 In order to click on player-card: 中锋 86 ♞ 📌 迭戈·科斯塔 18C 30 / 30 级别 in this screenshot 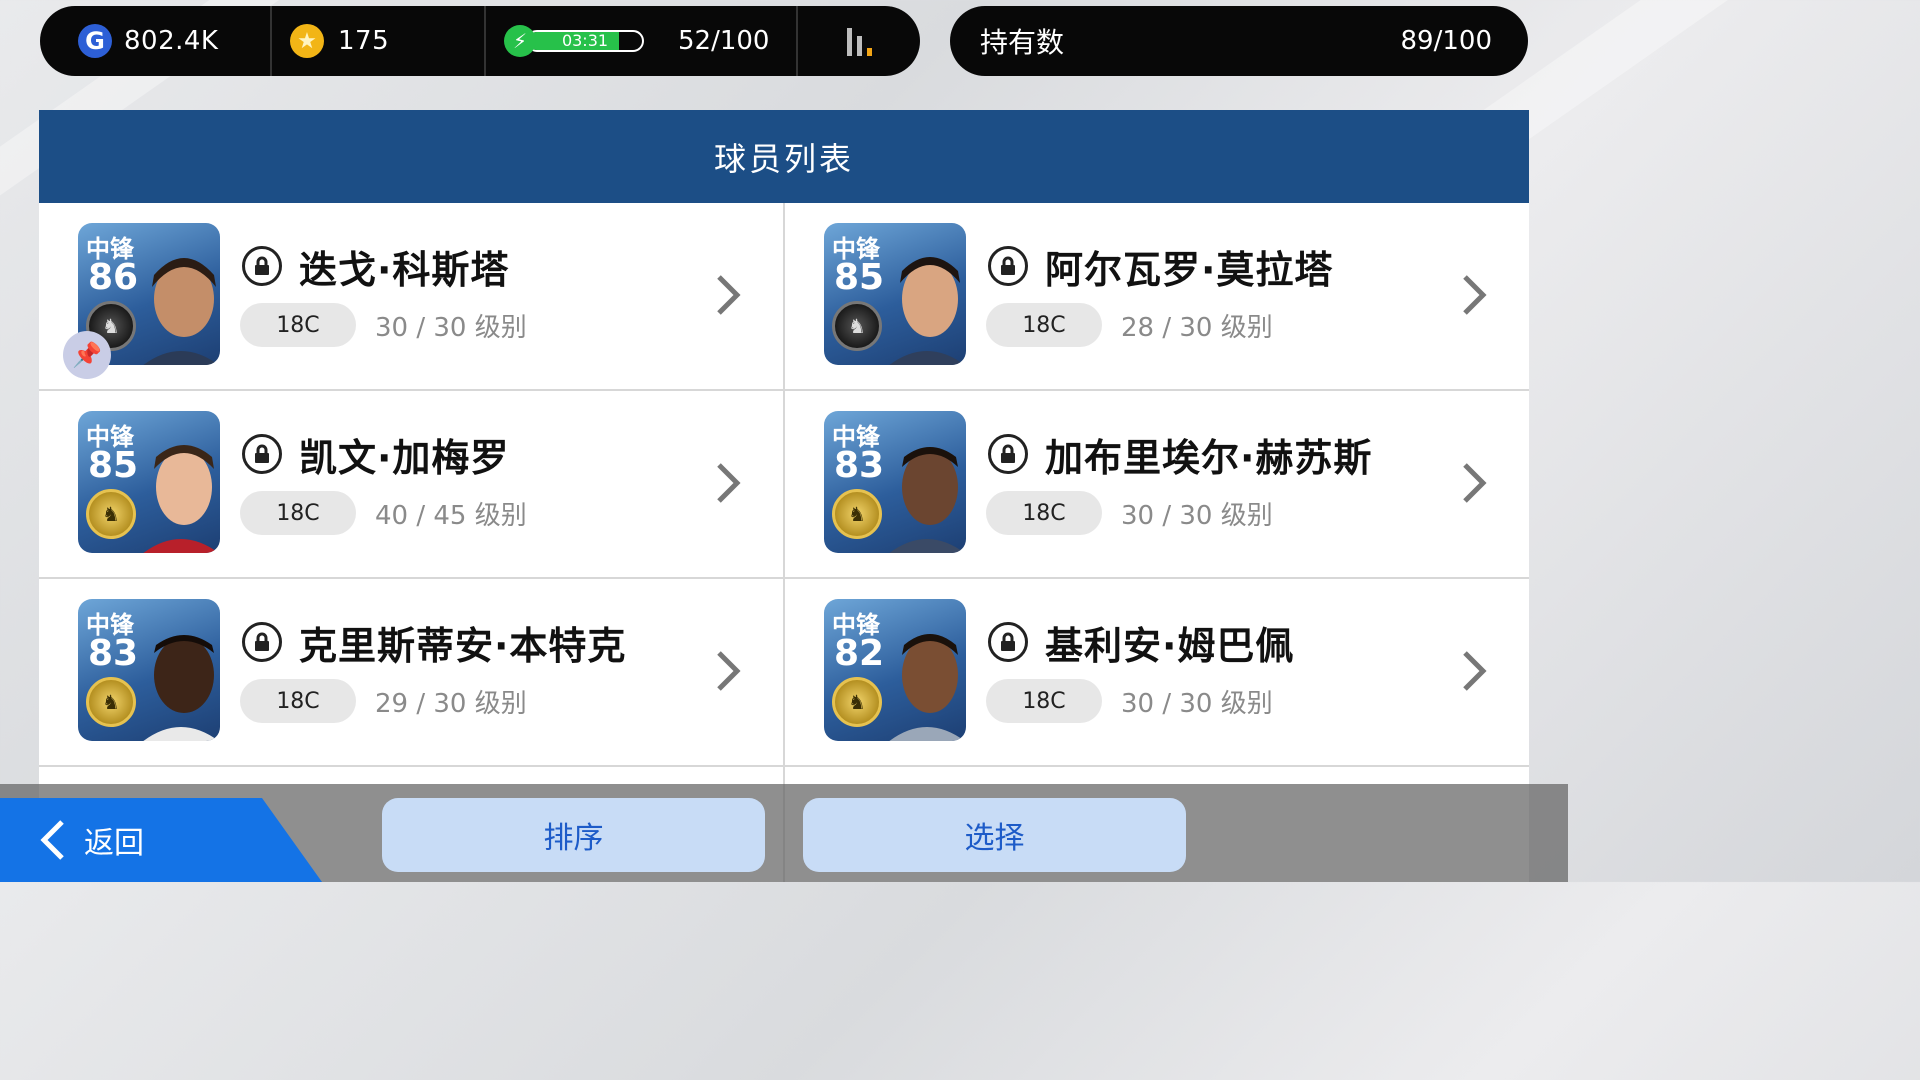, I will do `click(411, 296)`.